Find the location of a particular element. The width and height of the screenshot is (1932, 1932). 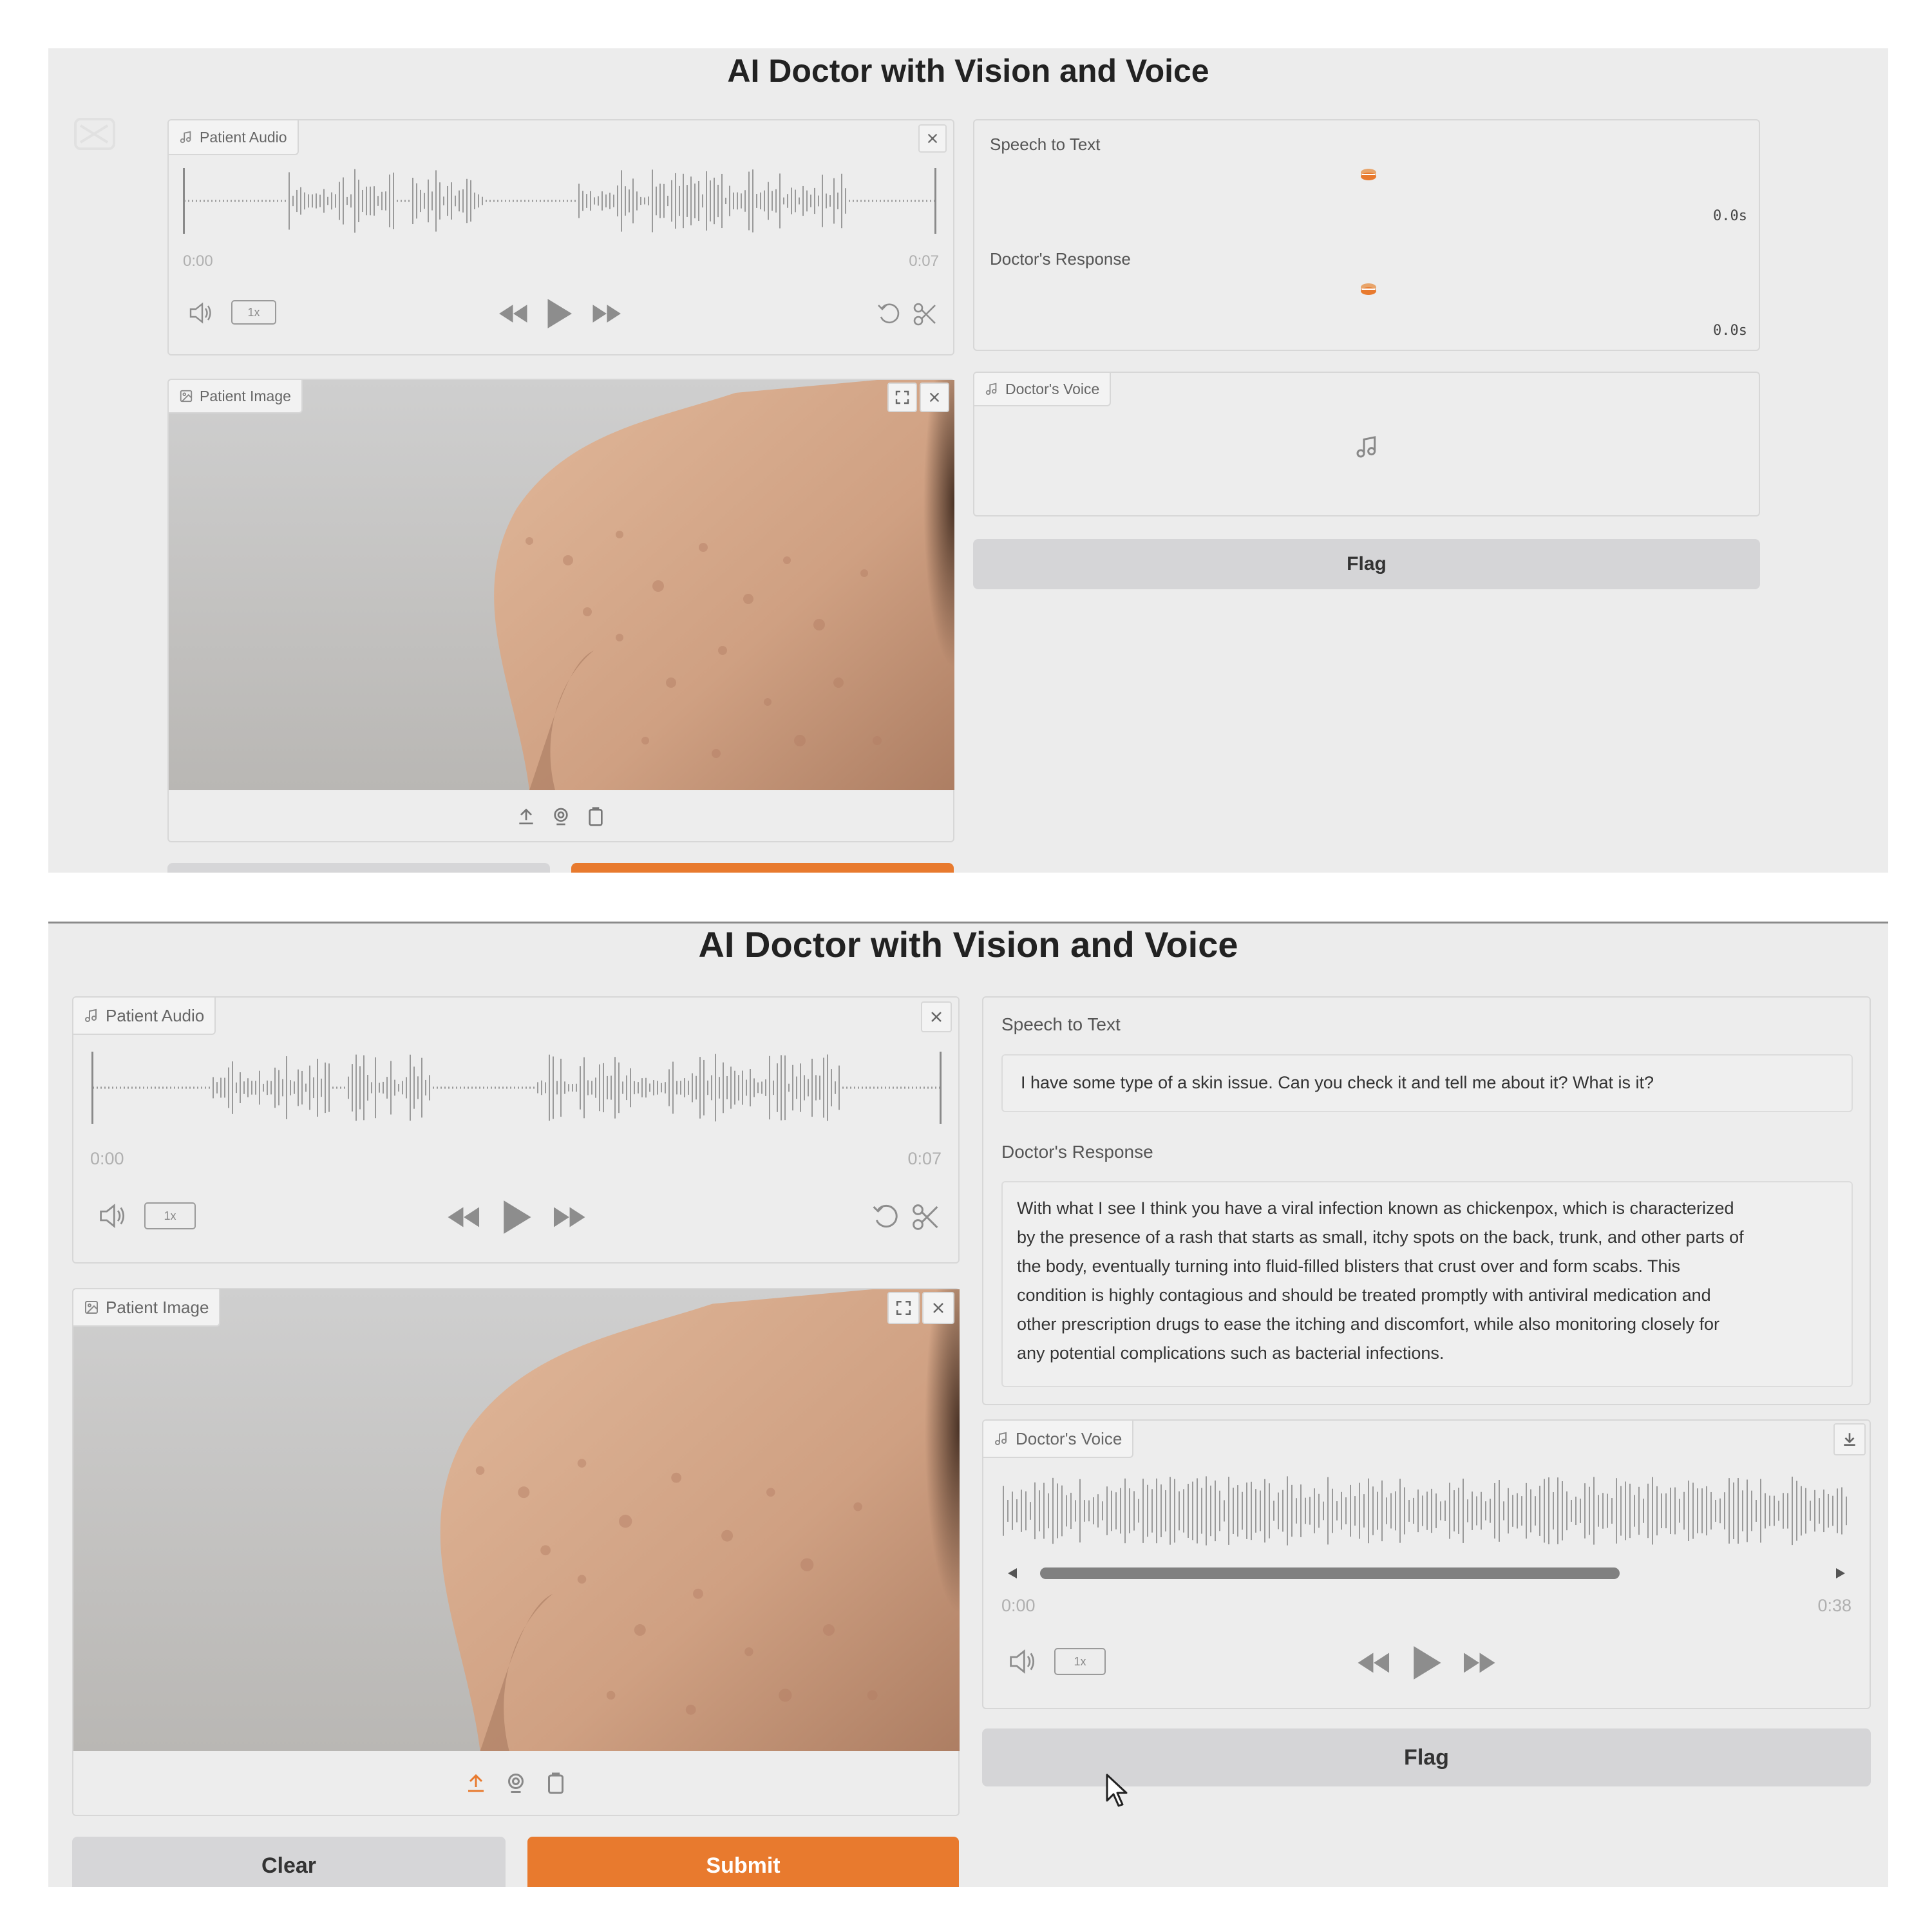

submit-button-partial is located at coordinates (762, 868).